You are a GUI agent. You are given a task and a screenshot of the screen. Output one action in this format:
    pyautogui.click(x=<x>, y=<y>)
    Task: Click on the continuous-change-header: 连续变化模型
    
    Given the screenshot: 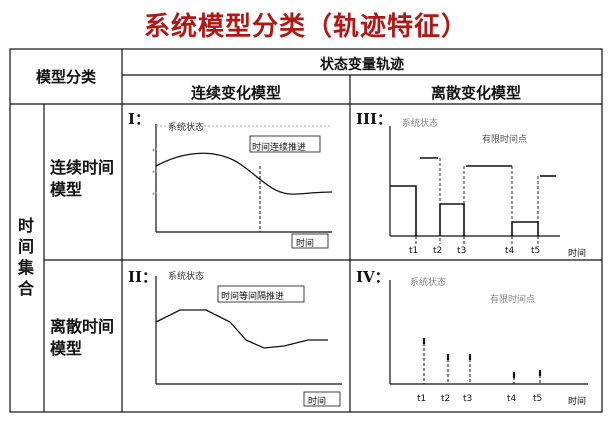 What is the action you would take?
    pyautogui.click(x=235, y=93)
    